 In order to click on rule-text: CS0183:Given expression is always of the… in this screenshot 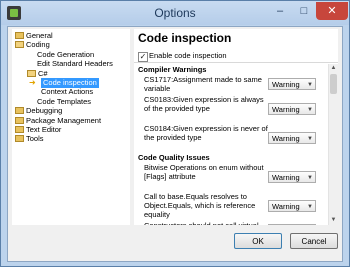, I will do `click(204, 104)`.